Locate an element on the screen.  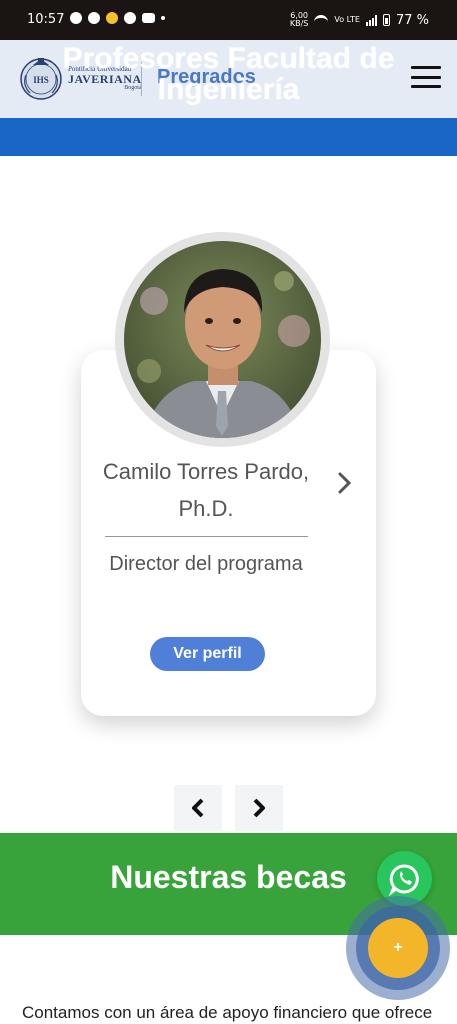
network-speed: 6,00 KB/S is located at coordinates (299, 20).